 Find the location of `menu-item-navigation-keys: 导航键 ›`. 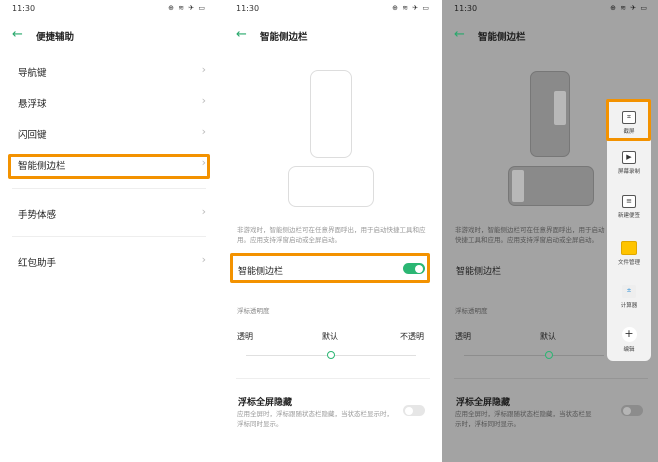

menu-item-navigation-keys: 导航键 › is located at coordinates (108, 71).